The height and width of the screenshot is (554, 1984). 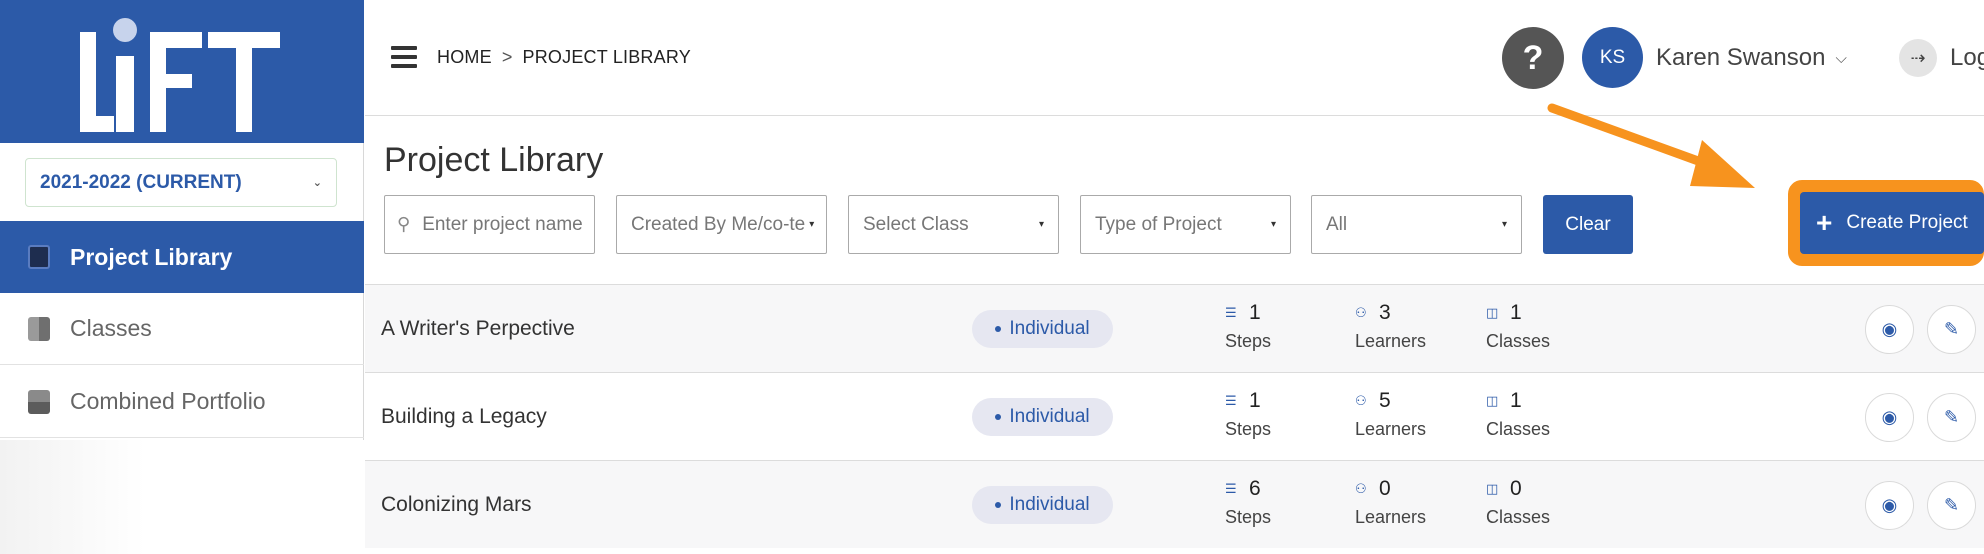 I want to click on learners-stat: ⚇ 5 Learners, so click(x=1390, y=414).